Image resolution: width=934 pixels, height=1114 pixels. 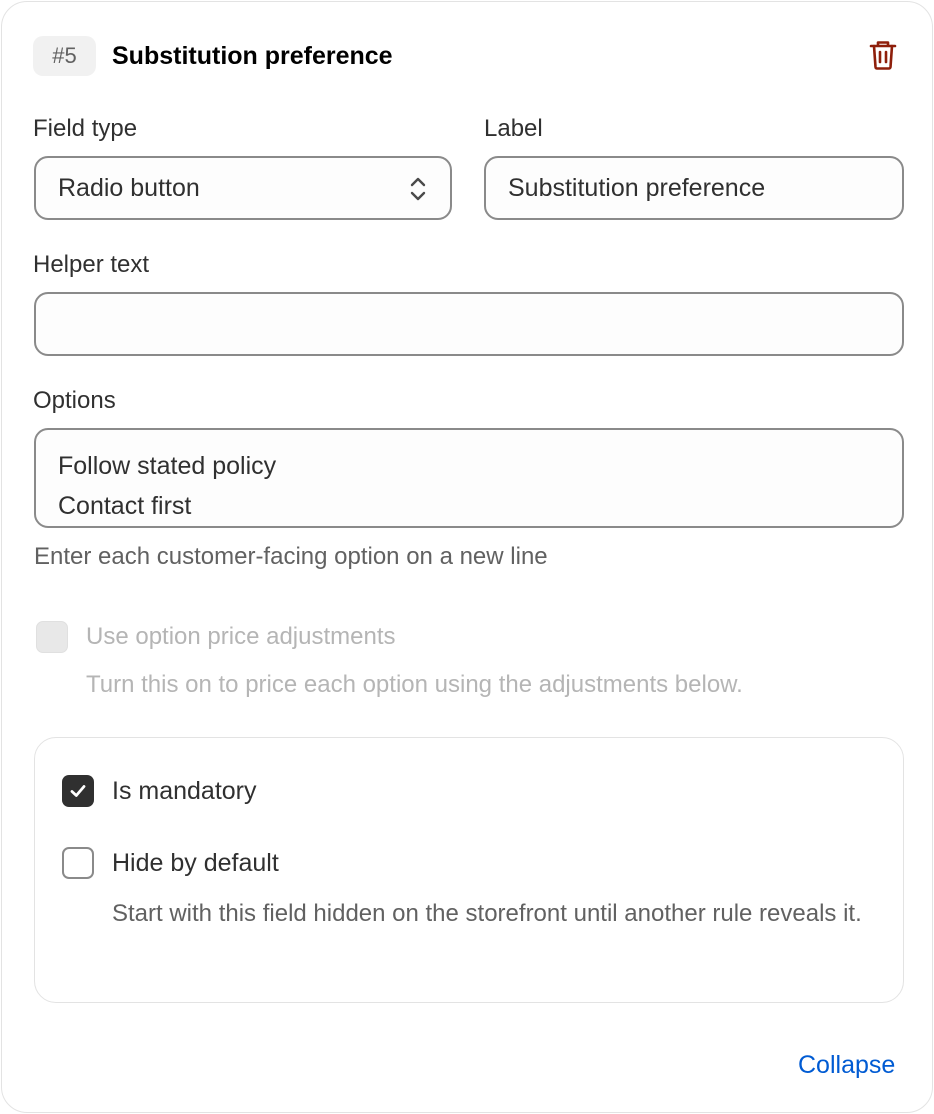 What do you see at coordinates (184, 791) in the screenshot?
I see `mandatory-label: Is mandatory` at bounding box center [184, 791].